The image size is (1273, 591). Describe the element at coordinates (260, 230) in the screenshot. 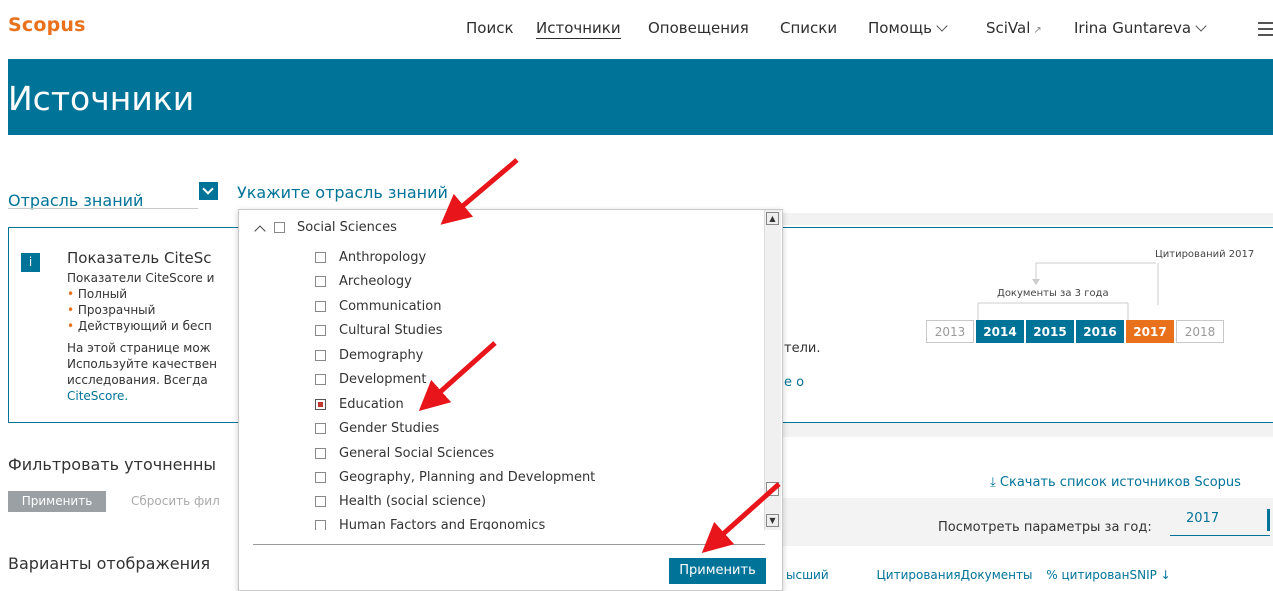

I see `chevron-up-icon` at that location.